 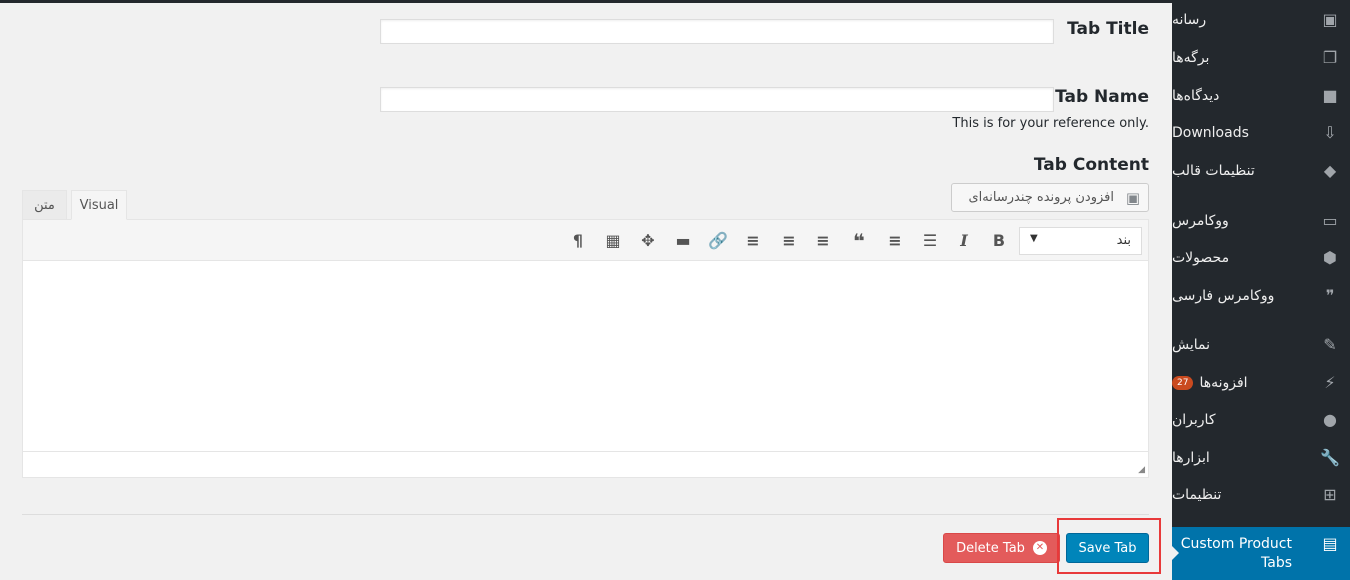 I want to click on tab-name-help: This is for your reference only., so click(x=1050, y=123).